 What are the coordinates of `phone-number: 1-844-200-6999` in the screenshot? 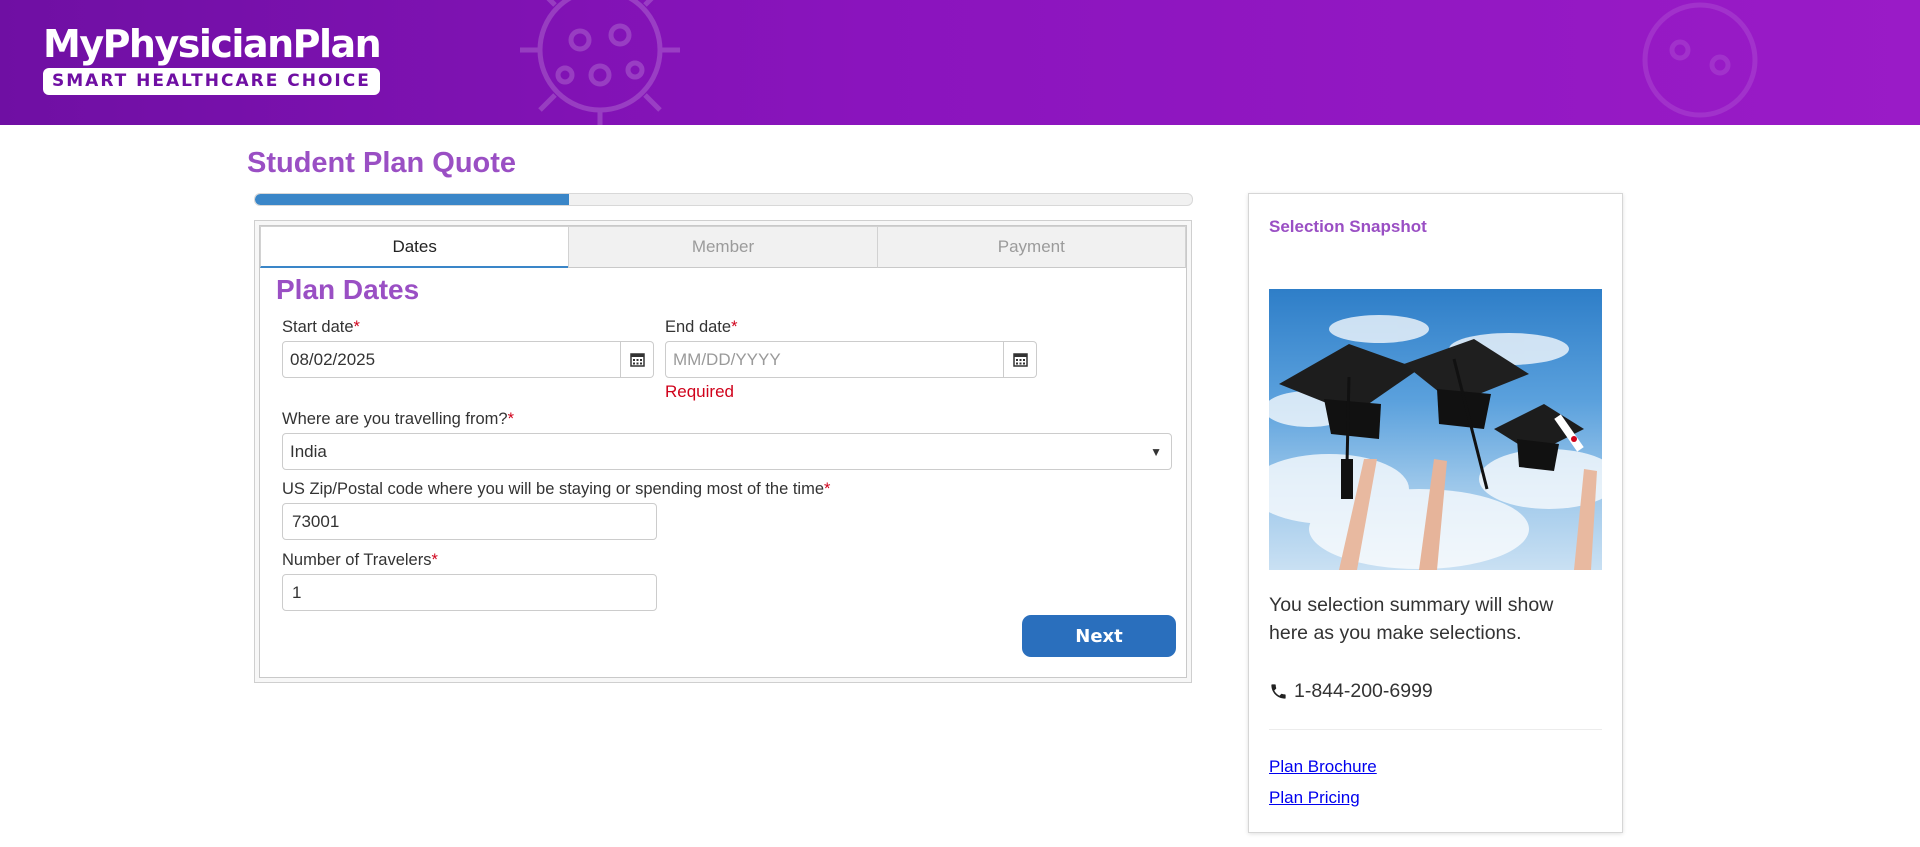 It's located at (1363, 691).